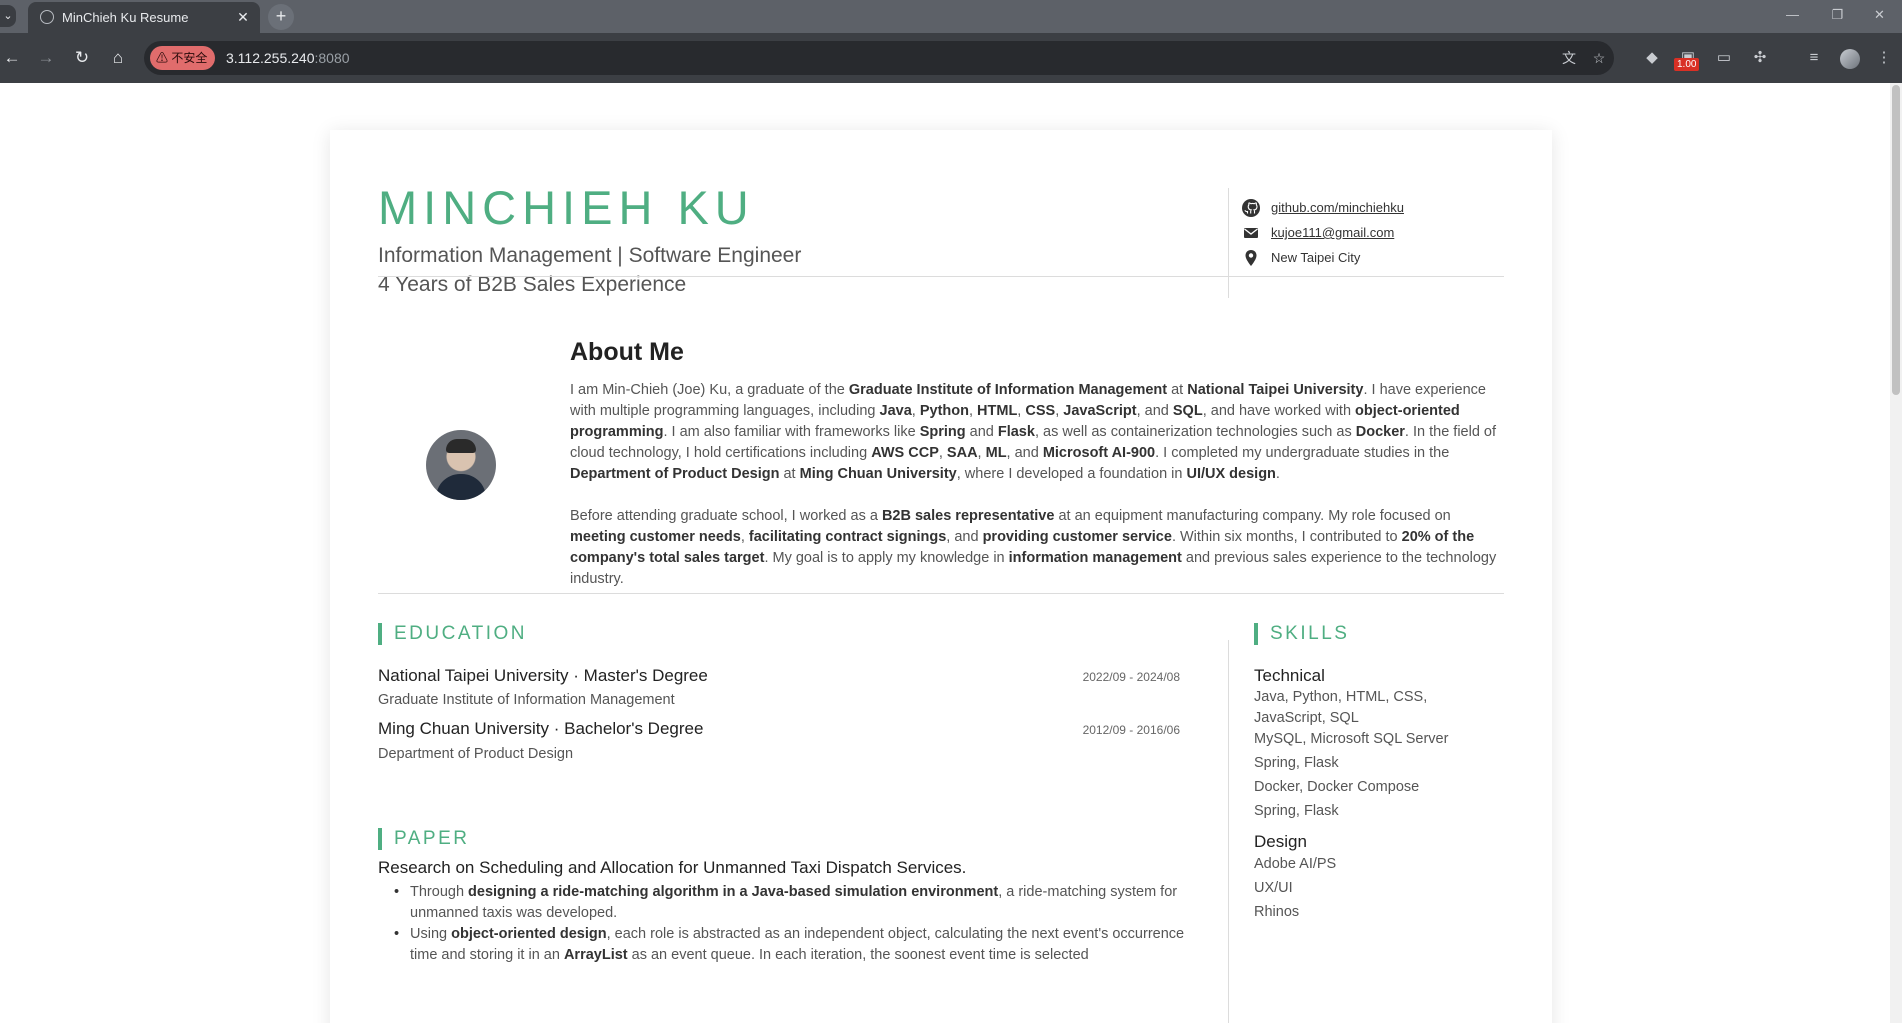  Describe the element at coordinates (1332, 232) in the screenshot. I see `email-link: kujoe111@gmail.com` at that location.